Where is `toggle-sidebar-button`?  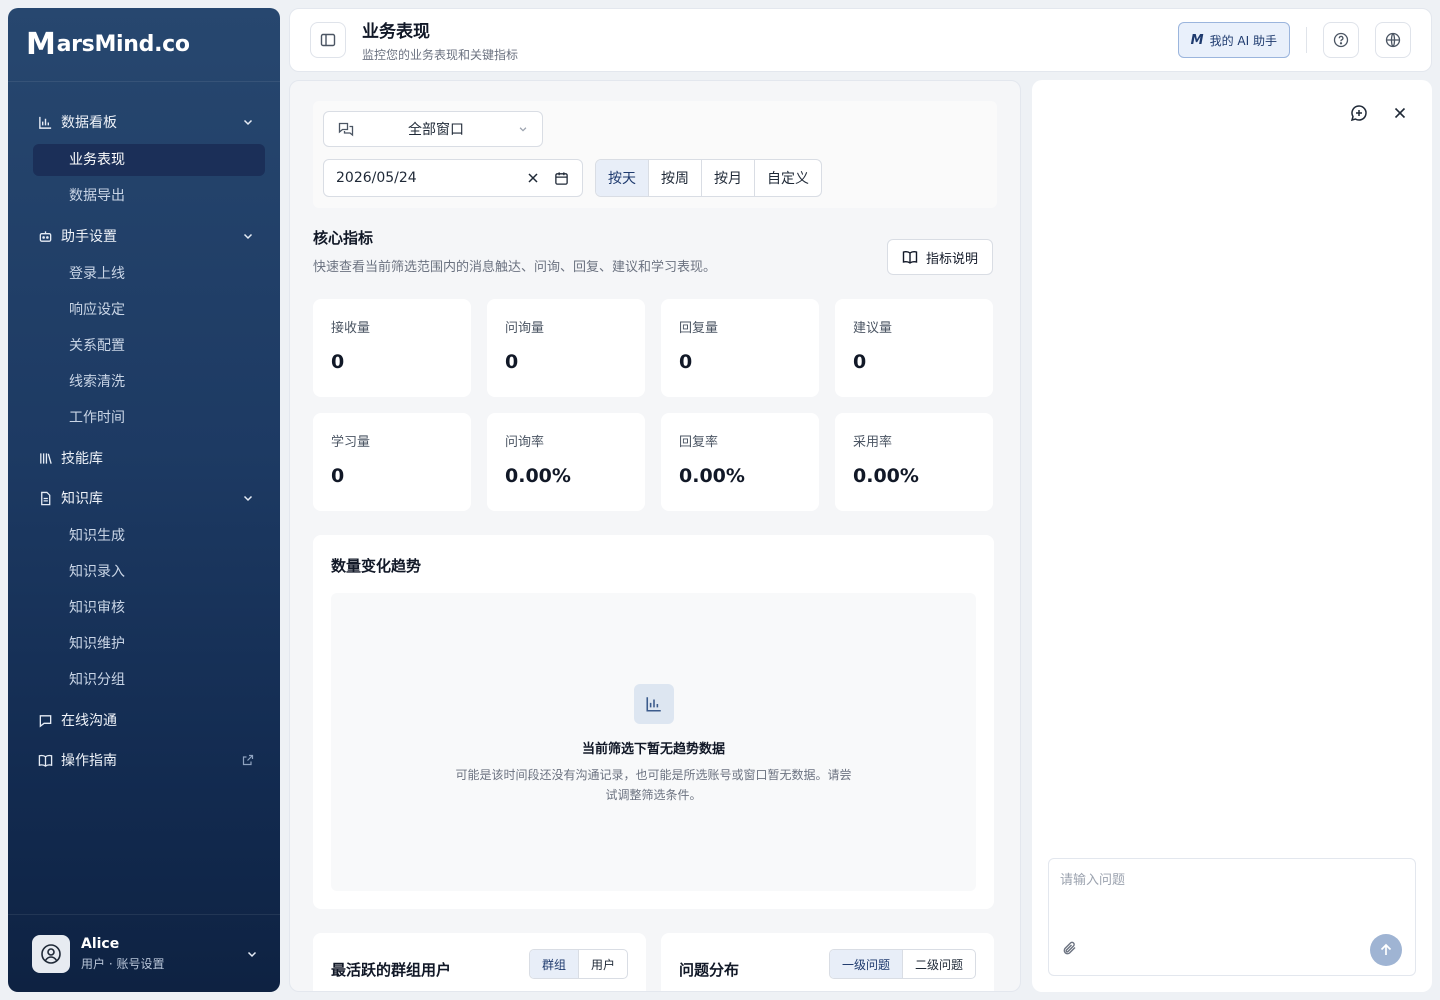 toggle-sidebar-button is located at coordinates (328, 40).